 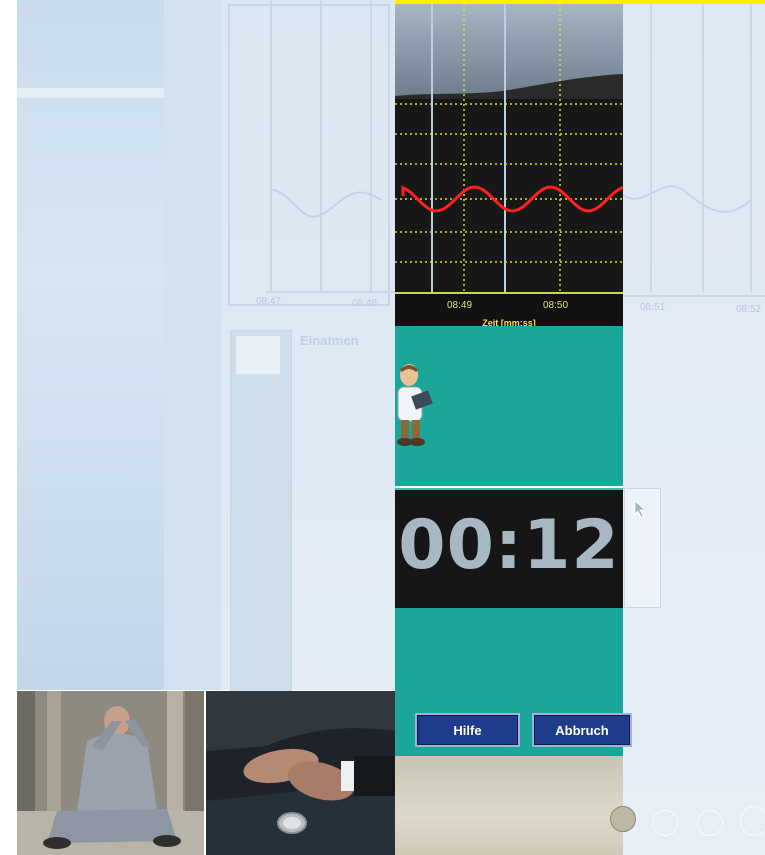 What do you see at coordinates (640, 509) in the screenshot?
I see `mouse-cursor-icon` at bounding box center [640, 509].